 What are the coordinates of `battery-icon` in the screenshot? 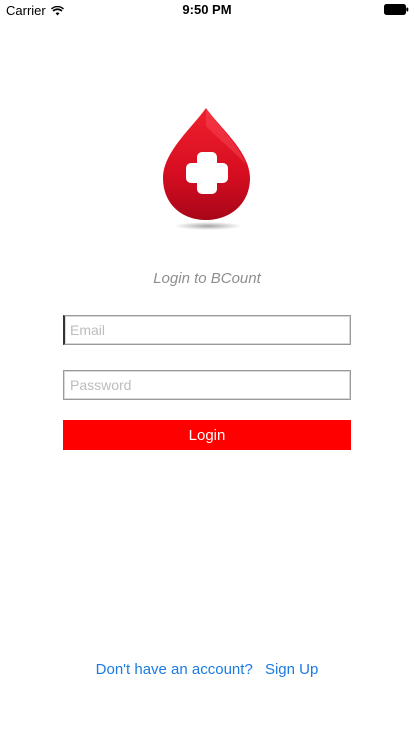 It's located at (396, 9).